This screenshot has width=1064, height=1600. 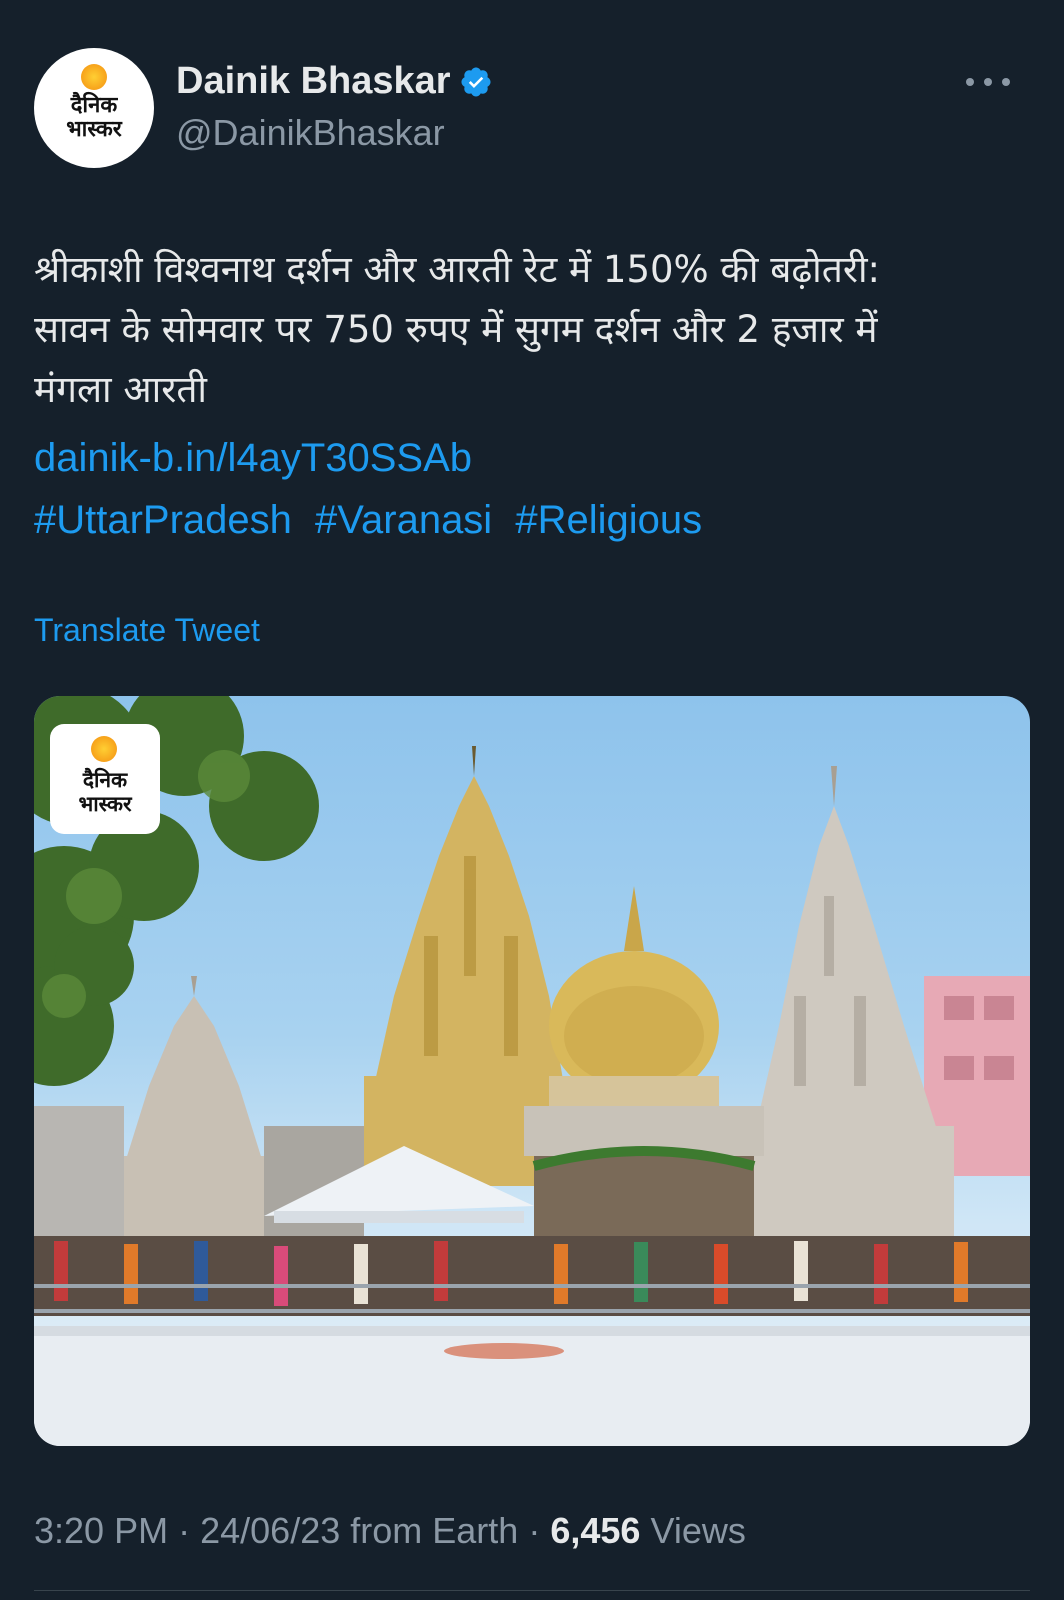 I want to click on more-options-icon, so click(x=988, y=82).